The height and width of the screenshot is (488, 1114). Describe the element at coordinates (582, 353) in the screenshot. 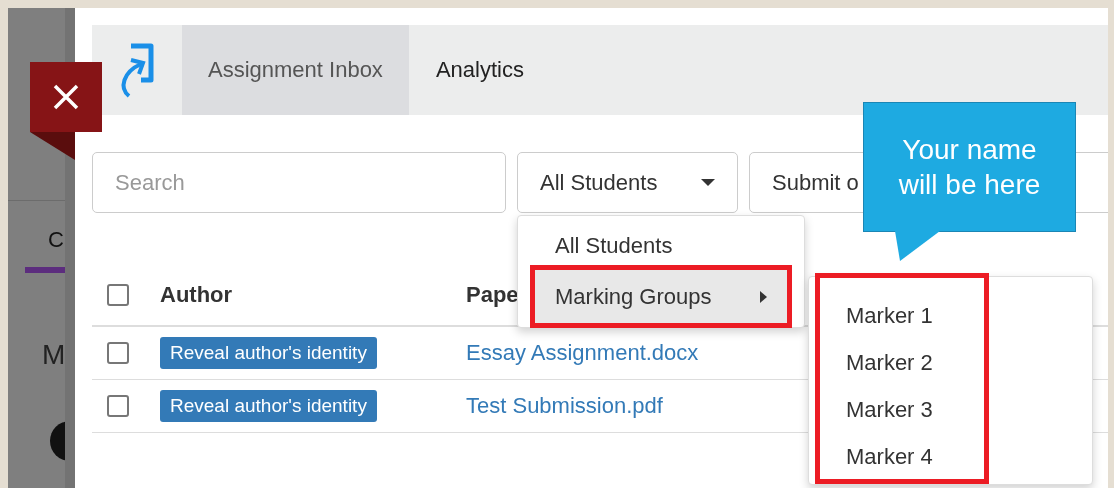

I see `paper-link: Essay Assignment.docx` at that location.